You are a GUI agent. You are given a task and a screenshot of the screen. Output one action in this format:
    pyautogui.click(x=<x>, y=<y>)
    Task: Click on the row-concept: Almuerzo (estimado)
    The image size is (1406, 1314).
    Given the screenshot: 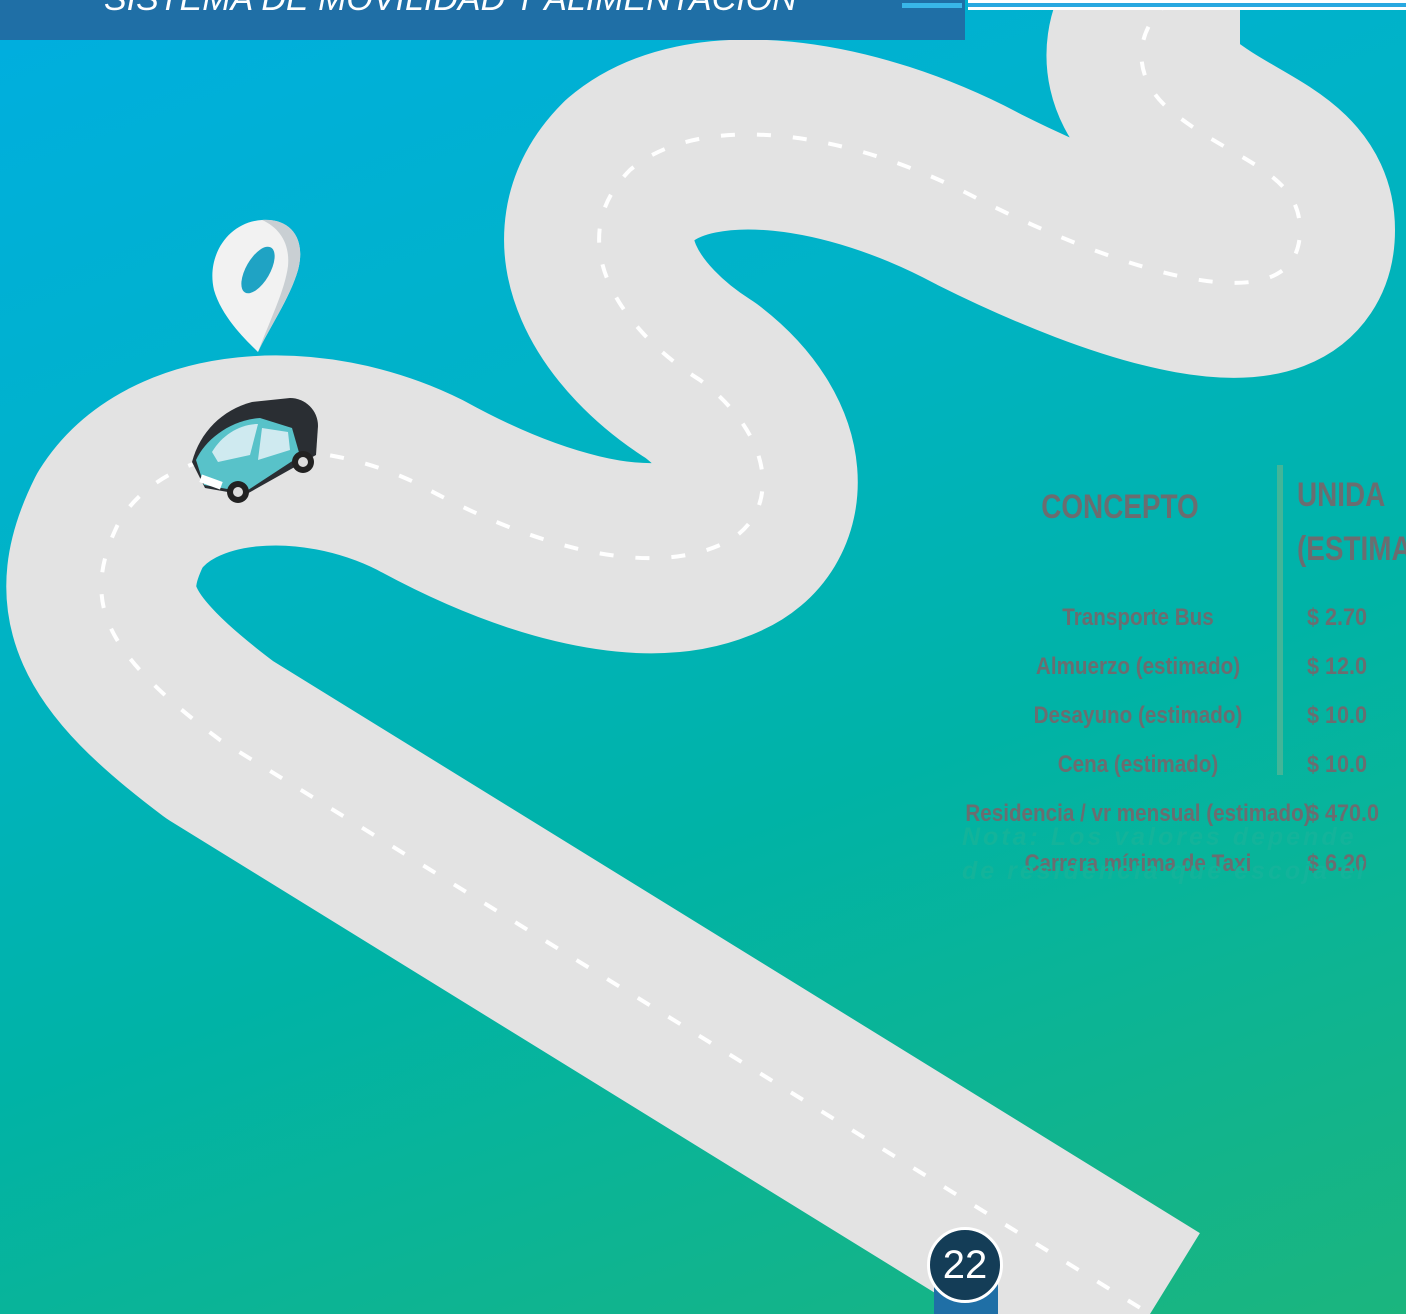 What is the action you would take?
    pyautogui.click(x=1138, y=666)
    